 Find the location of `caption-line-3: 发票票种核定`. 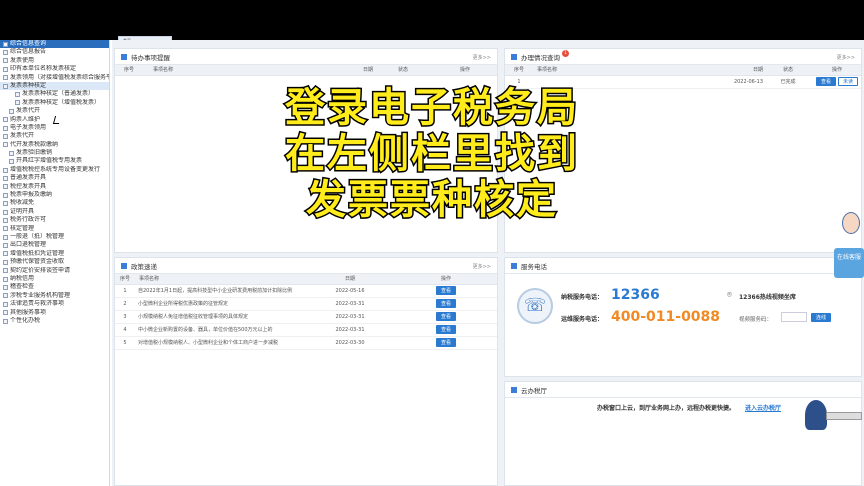

caption-line-3: 发票票种核定 is located at coordinates (431, 200).